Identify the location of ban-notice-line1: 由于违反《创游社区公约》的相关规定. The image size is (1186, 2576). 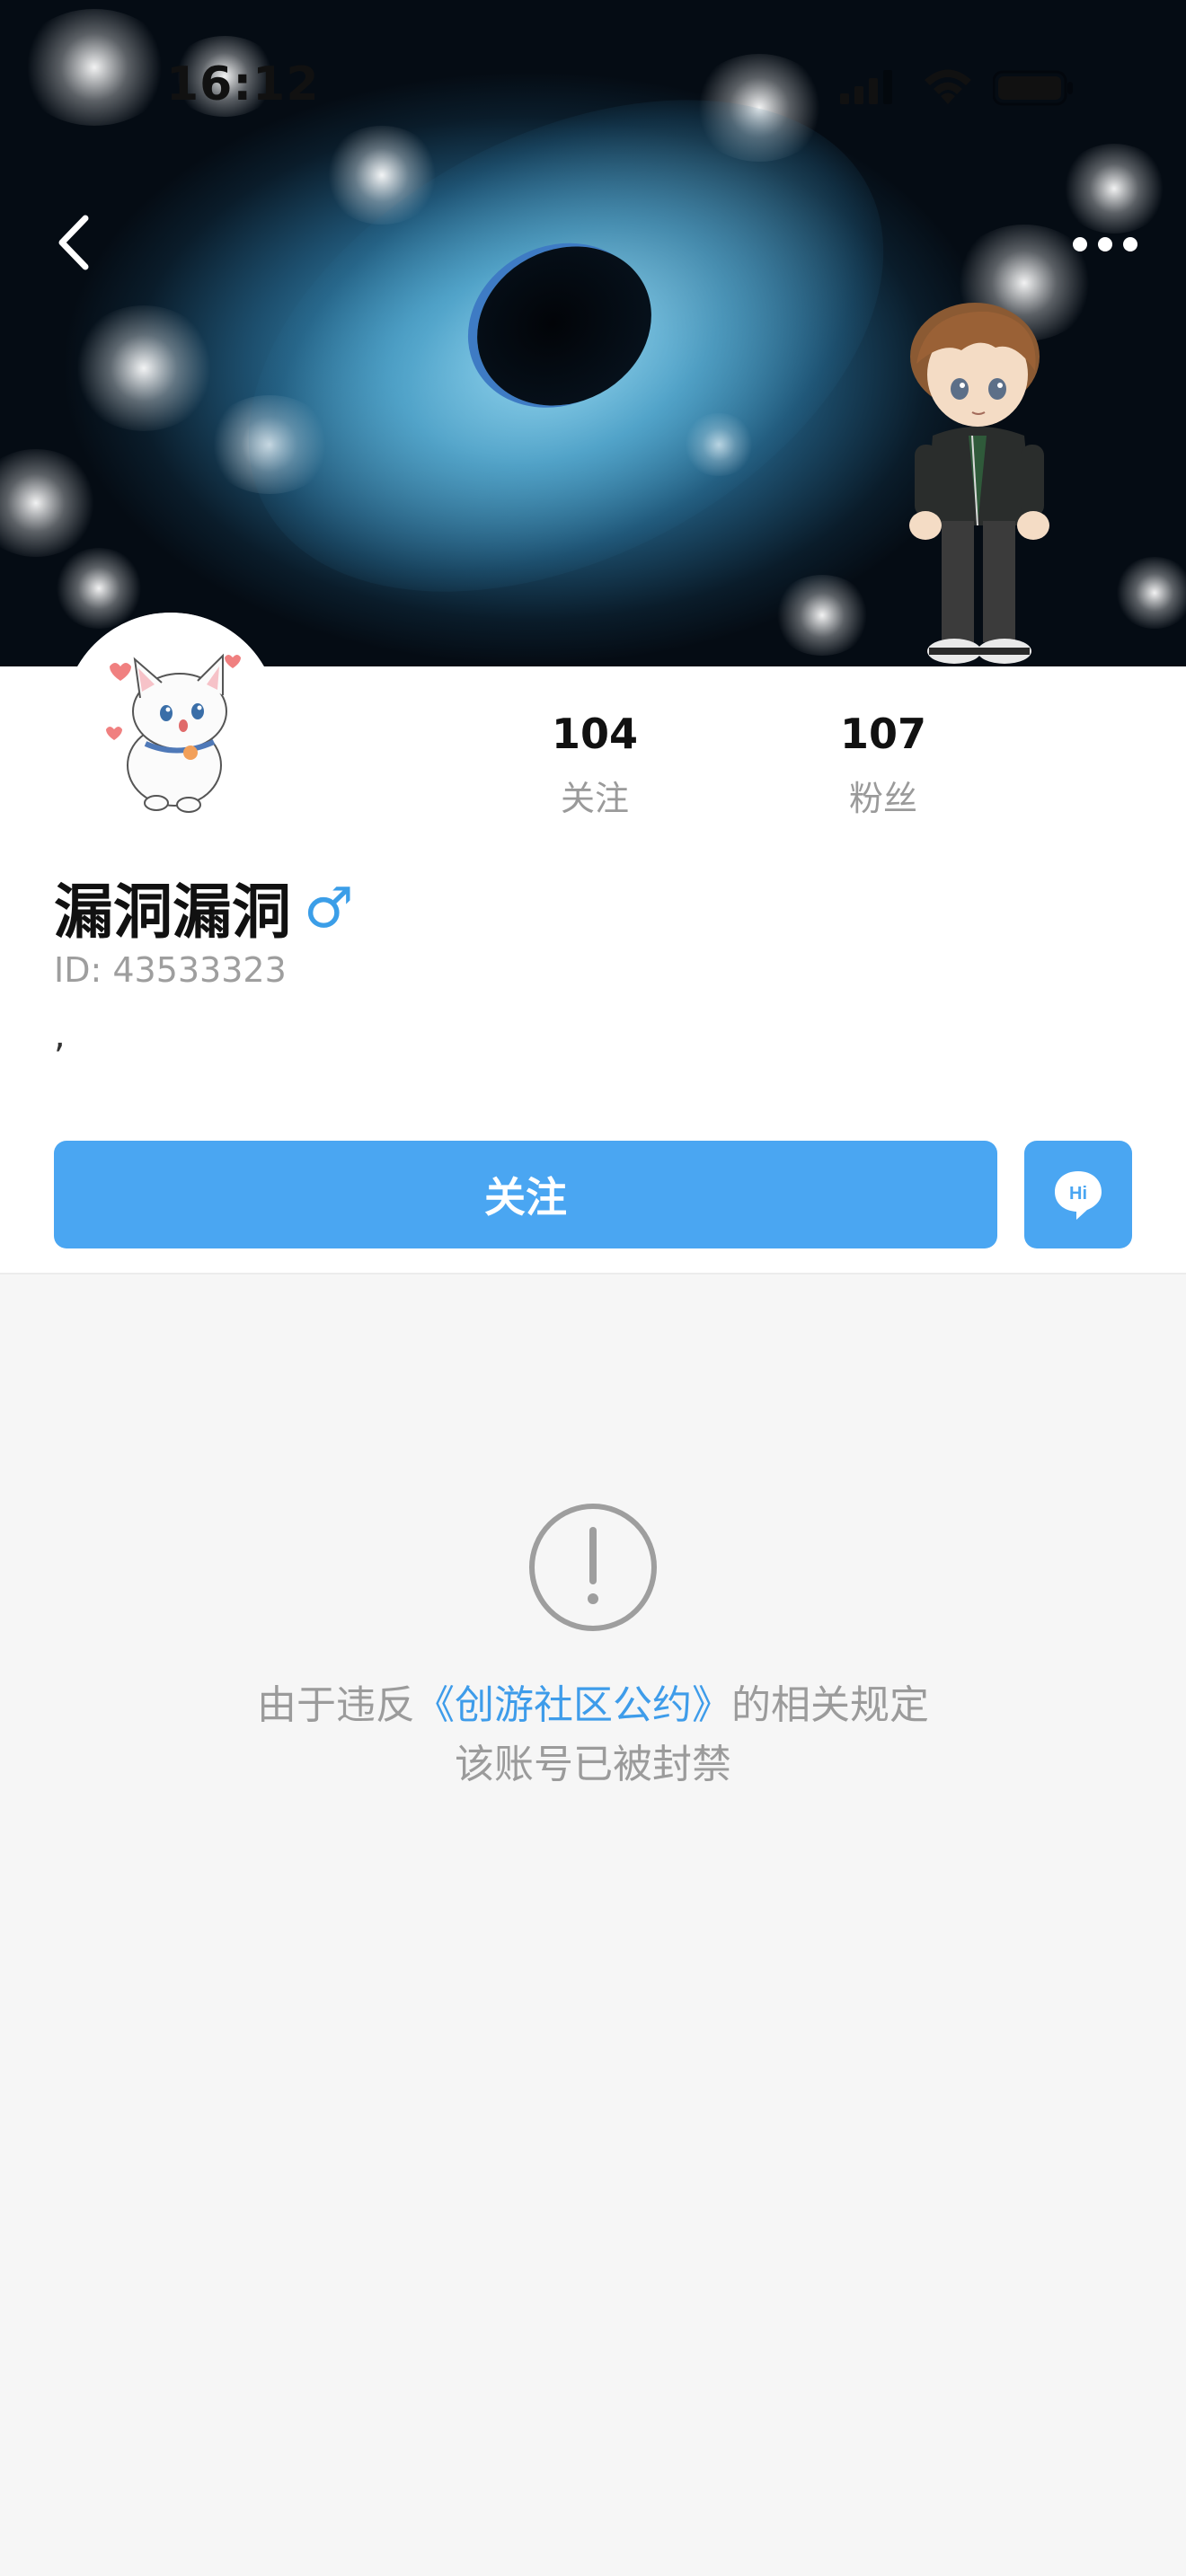
(593, 1701).